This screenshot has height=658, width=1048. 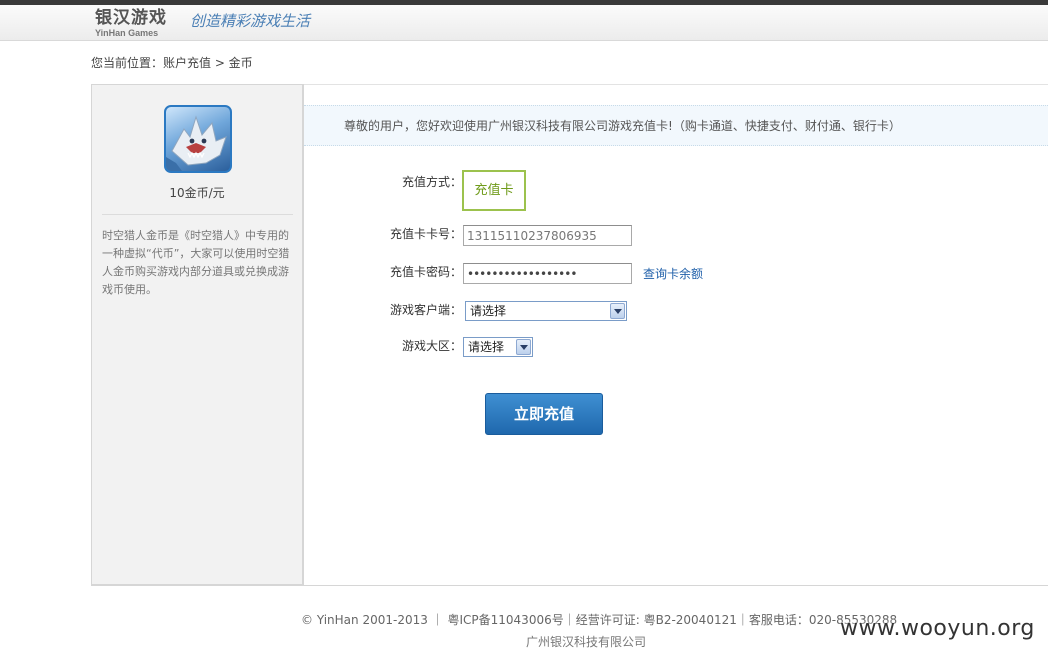 What do you see at coordinates (426, 234) in the screenshot?
I see `card-number-label: 充值卡卡号：` at bounding box center [426, 234].